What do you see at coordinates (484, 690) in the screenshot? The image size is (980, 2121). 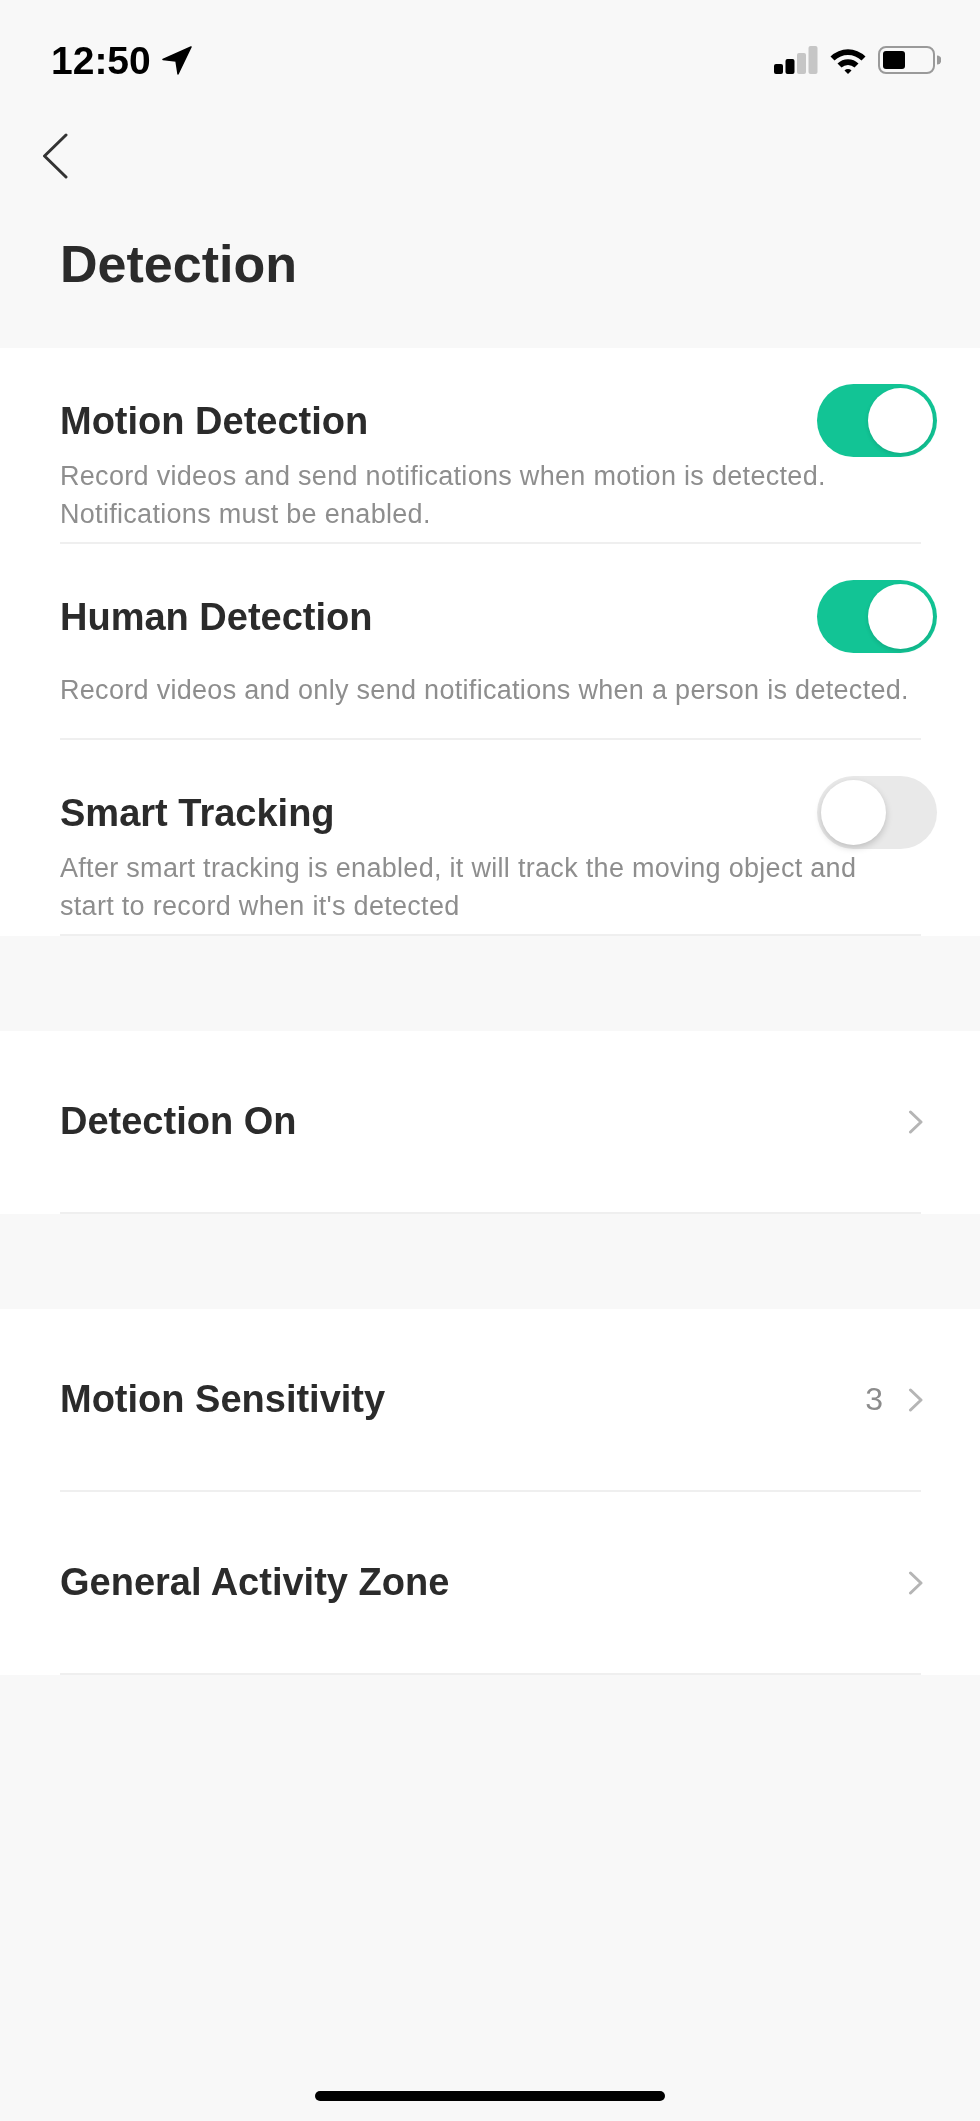 I see `setting-description: Record videos and only send notifications when a person is detected.` at bounding box center [484, 690].